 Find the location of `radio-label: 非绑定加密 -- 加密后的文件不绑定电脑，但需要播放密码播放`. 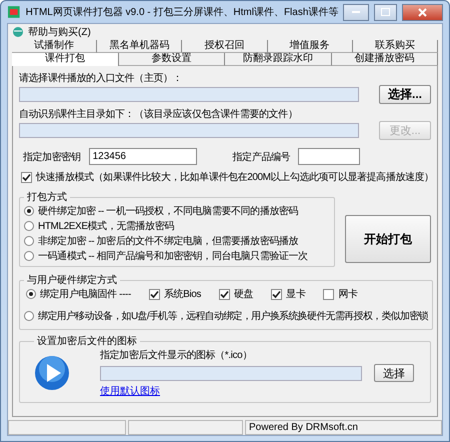

radio-label: 非绑定加密 -- 加密后的文件不绑定电脑，但需要播放密码播放 is located at coordinates (168, 241).